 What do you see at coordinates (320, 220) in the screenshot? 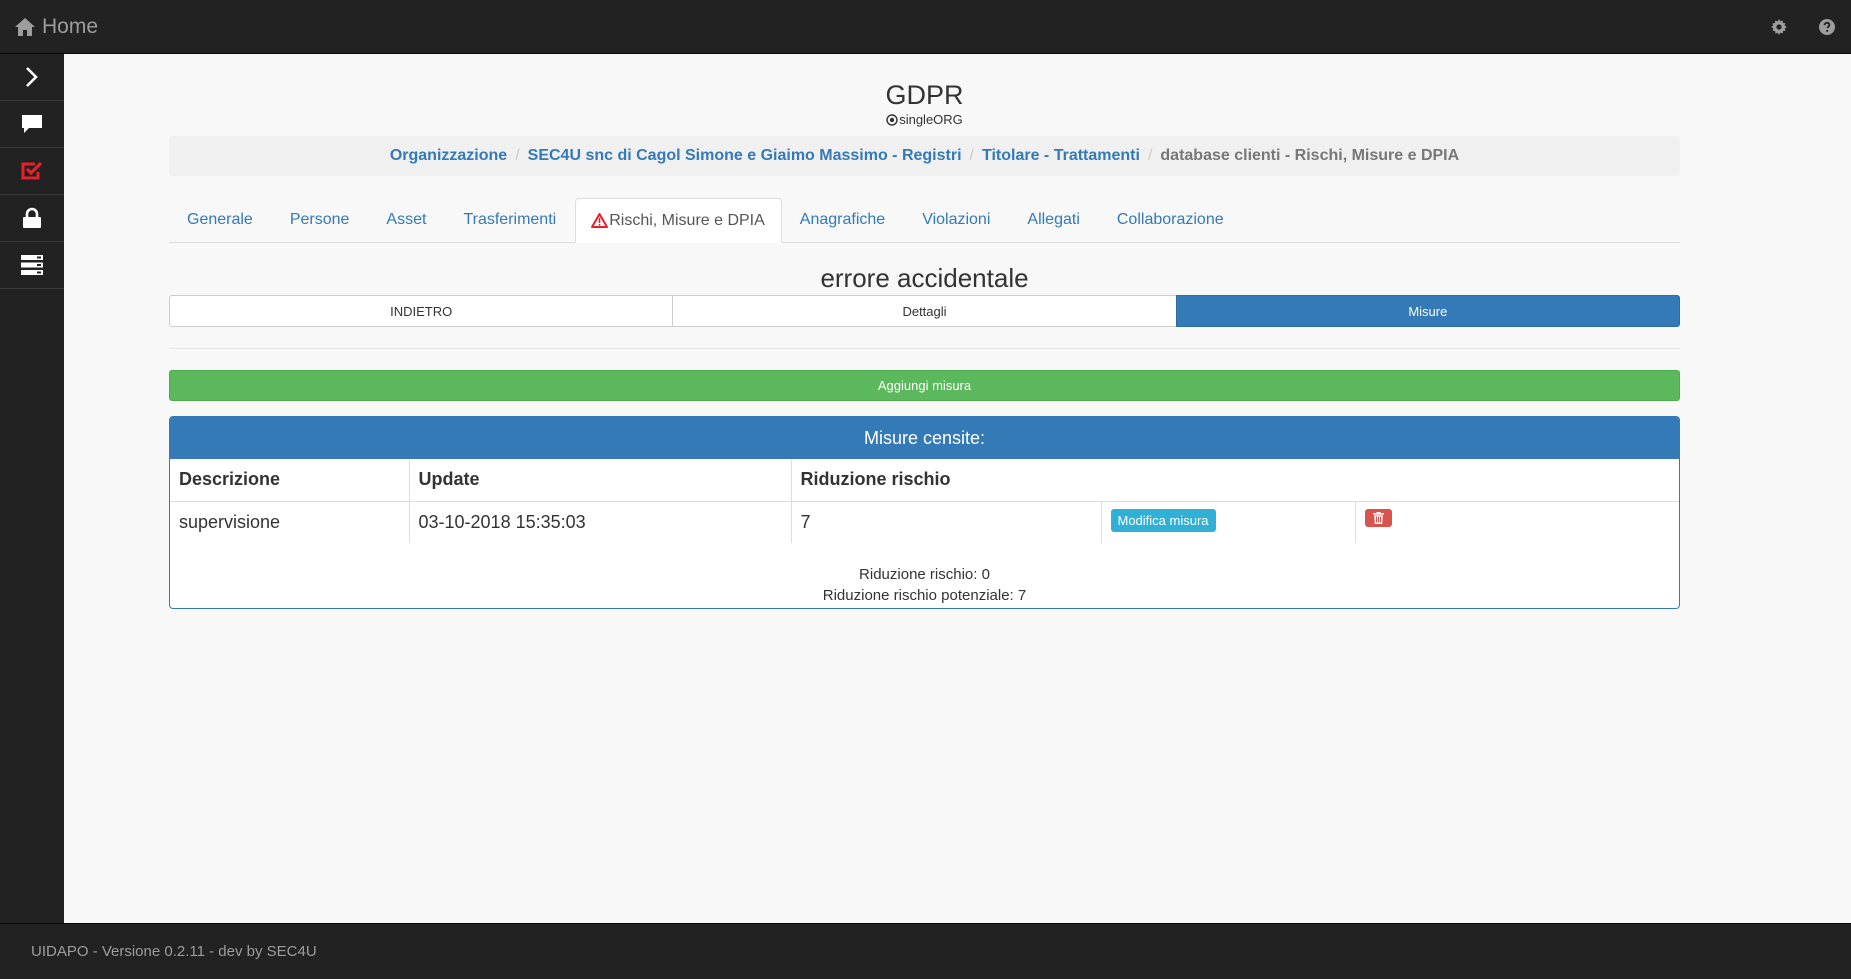
I see `tab-persone: Persone` at bounding box center [320, 220].